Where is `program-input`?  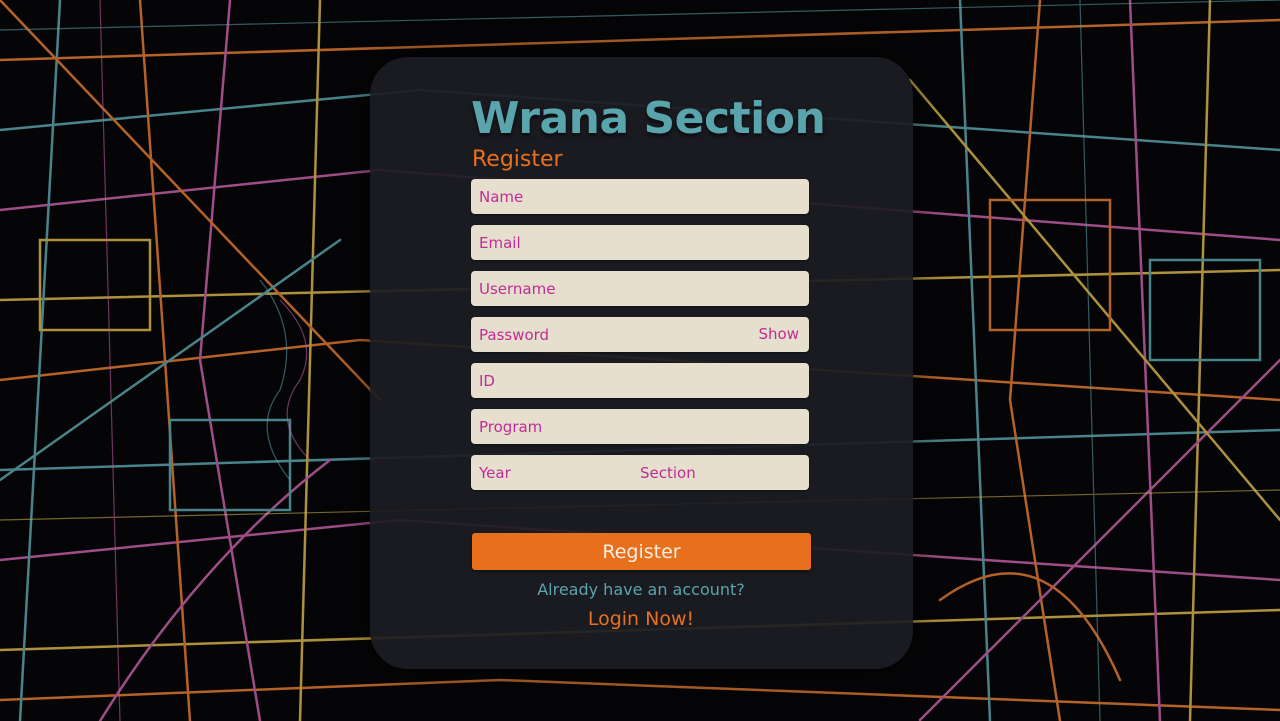 program-input is located at coordinates (640, 426).